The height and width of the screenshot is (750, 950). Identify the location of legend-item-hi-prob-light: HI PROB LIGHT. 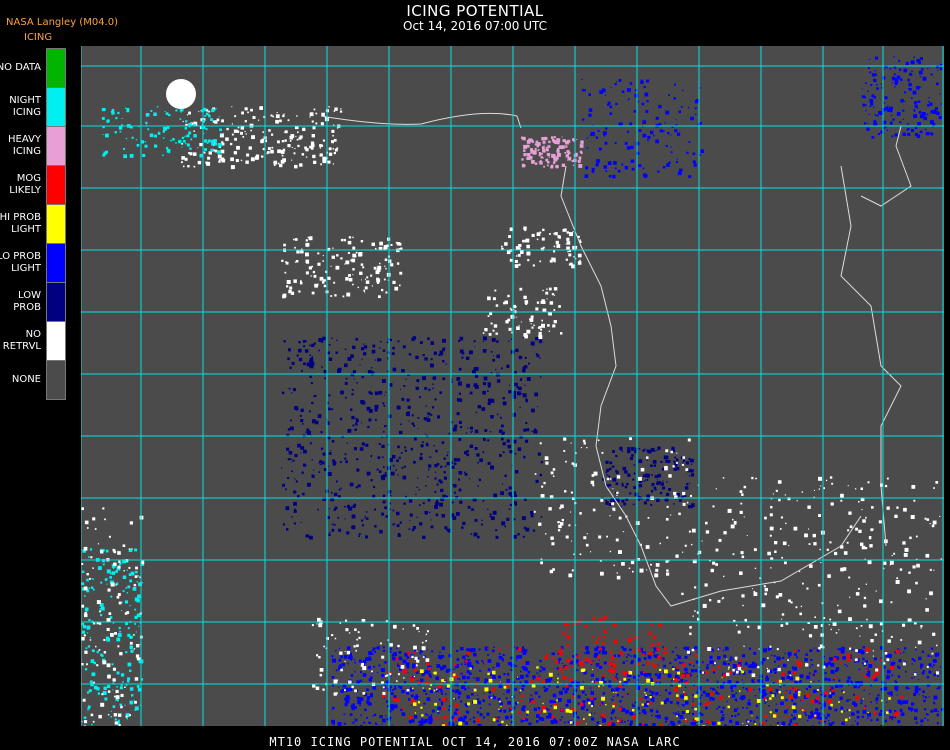
(33, 224).